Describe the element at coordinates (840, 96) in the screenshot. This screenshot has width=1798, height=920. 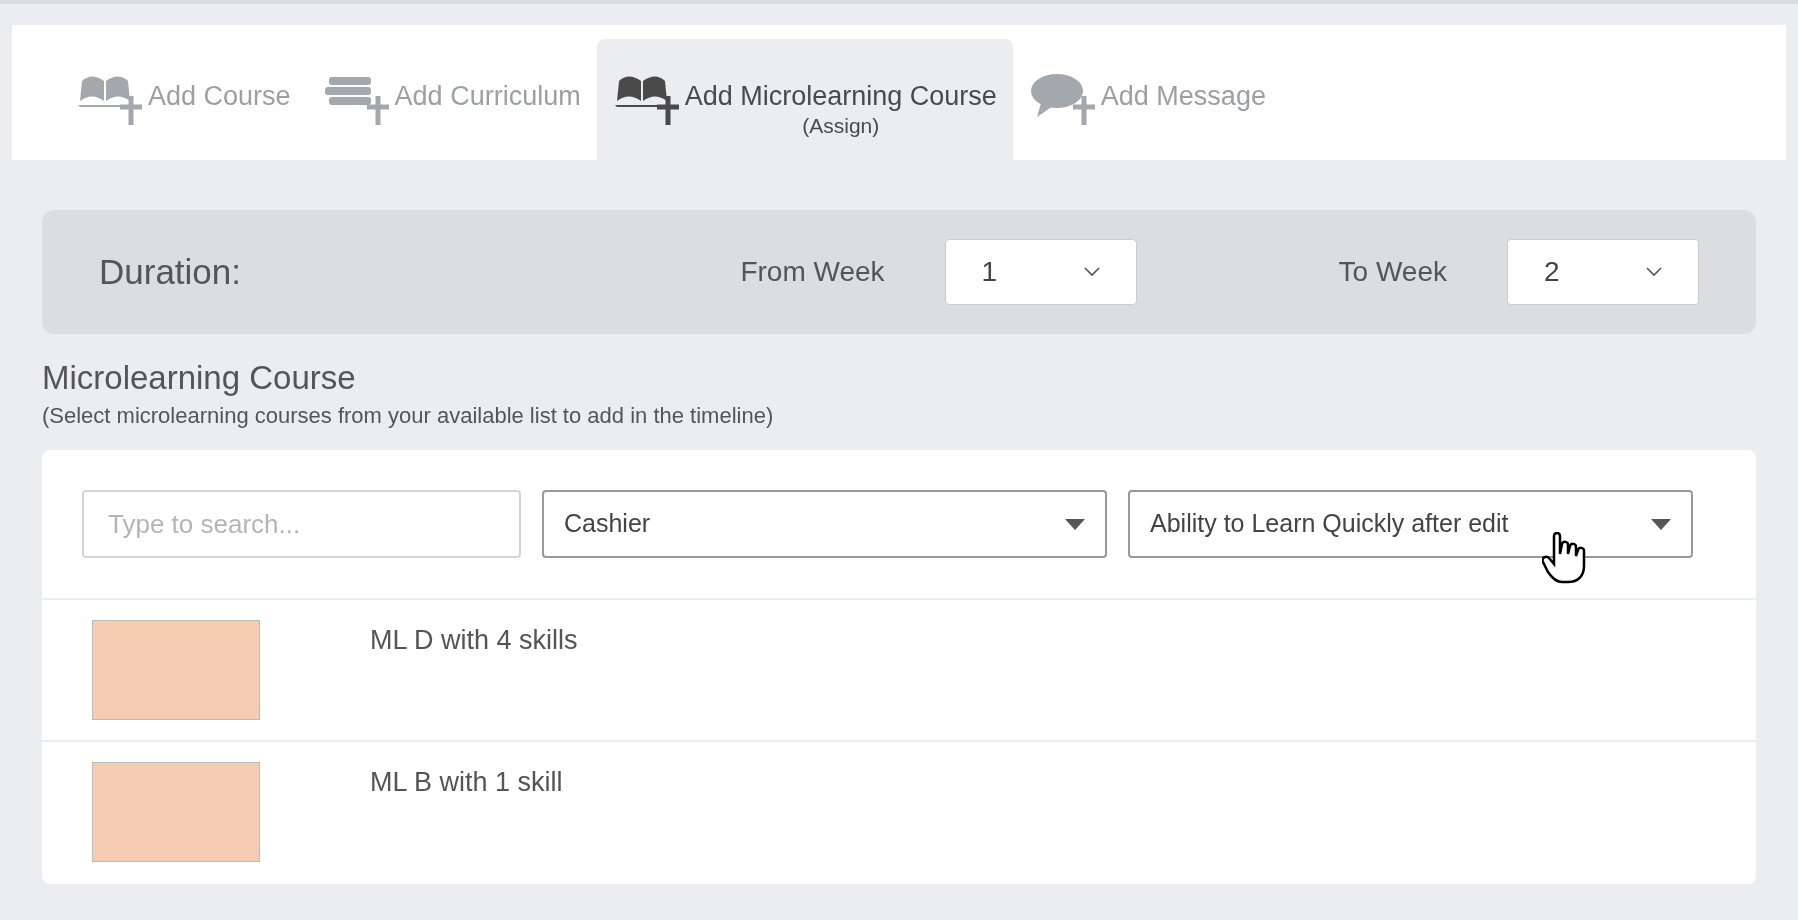
I see `tab-label: Add Microlearning Course` at that location.